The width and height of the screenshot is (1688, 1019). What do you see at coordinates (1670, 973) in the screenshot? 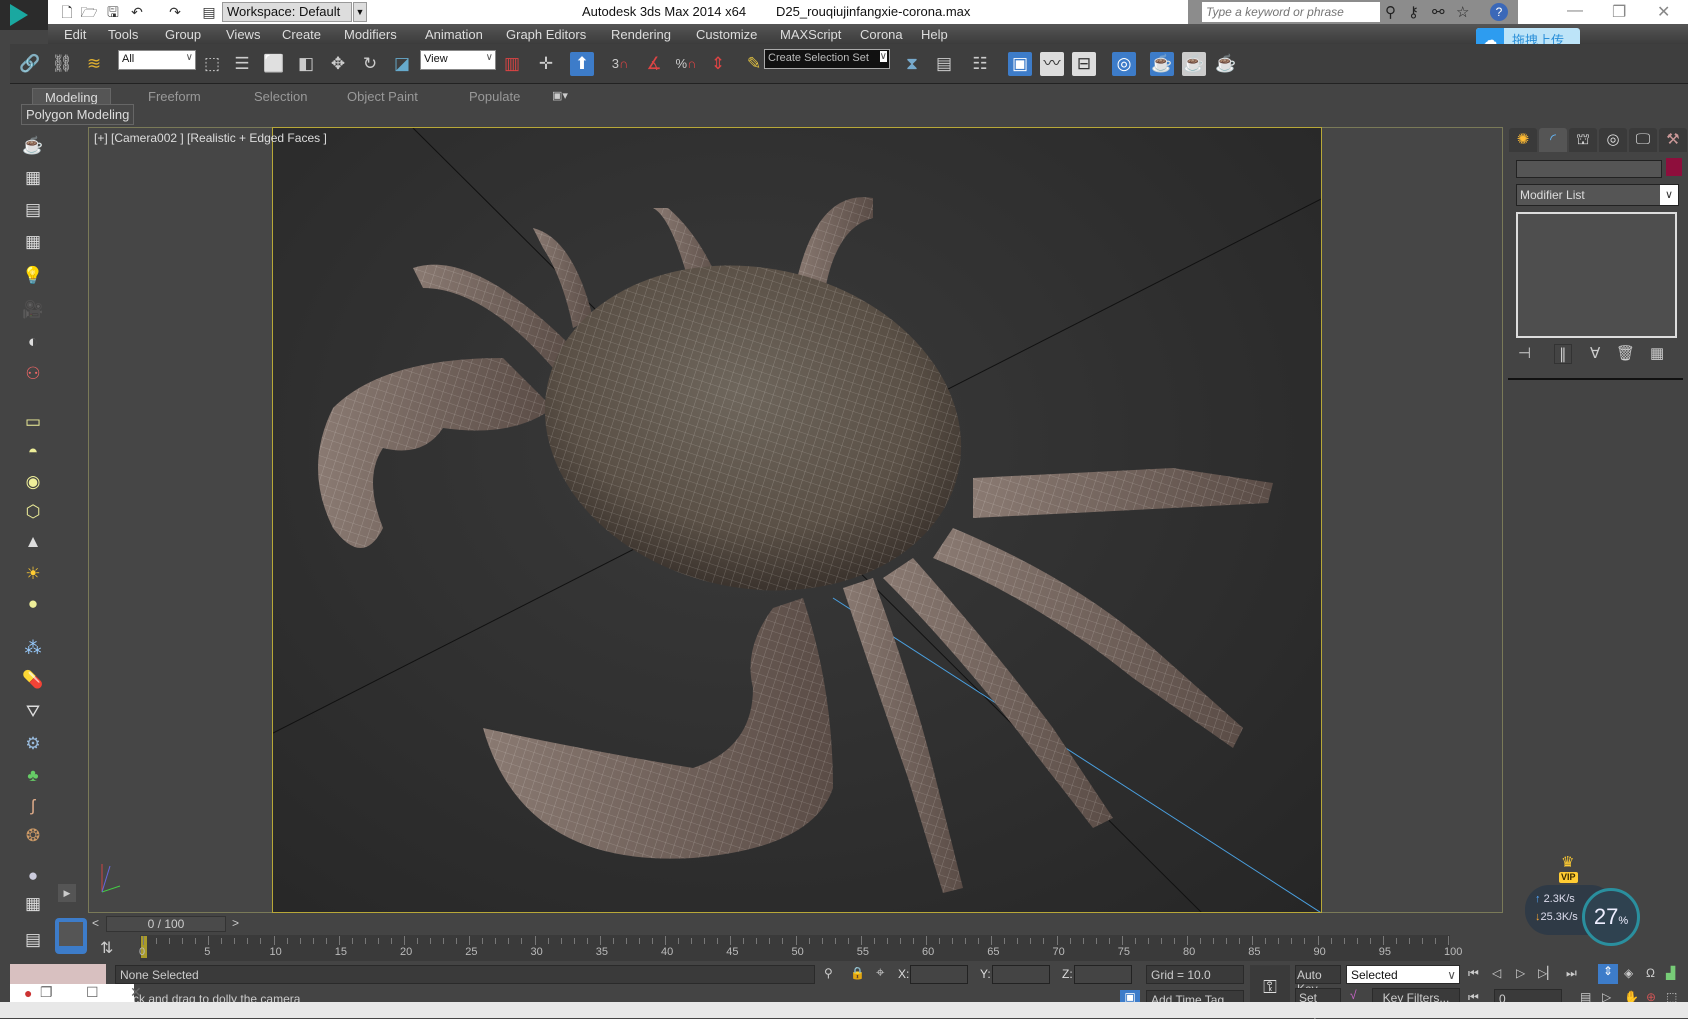
I see `maximize-viewport-icon: ▟` at bounding box center [1670, 973].